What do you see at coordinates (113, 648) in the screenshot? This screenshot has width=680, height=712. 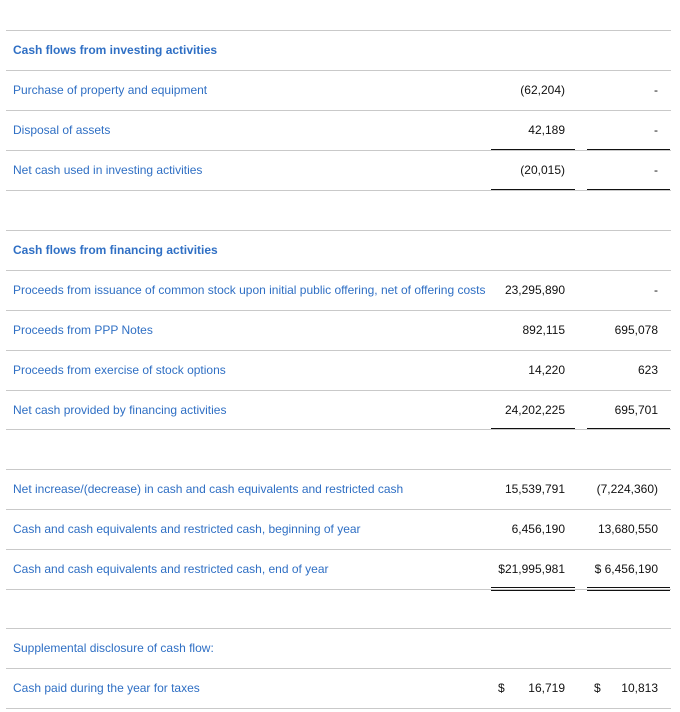 I see `section-title: Supplemental disclosure of cash flow:` at bounding box center [113, 648].